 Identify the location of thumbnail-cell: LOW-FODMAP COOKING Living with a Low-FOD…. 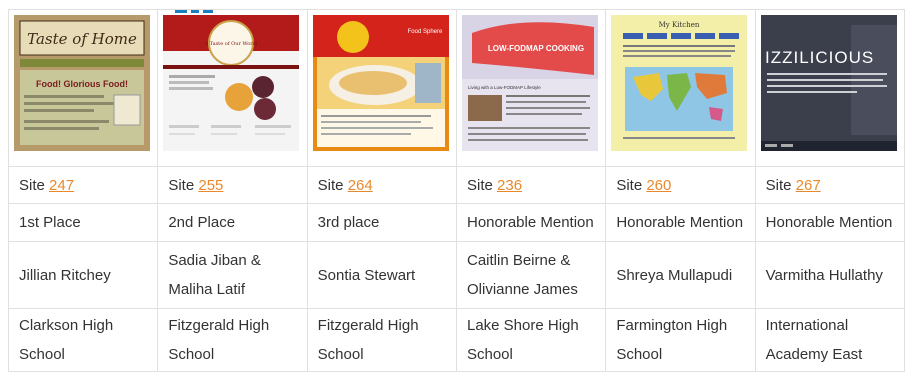
(531, 88).